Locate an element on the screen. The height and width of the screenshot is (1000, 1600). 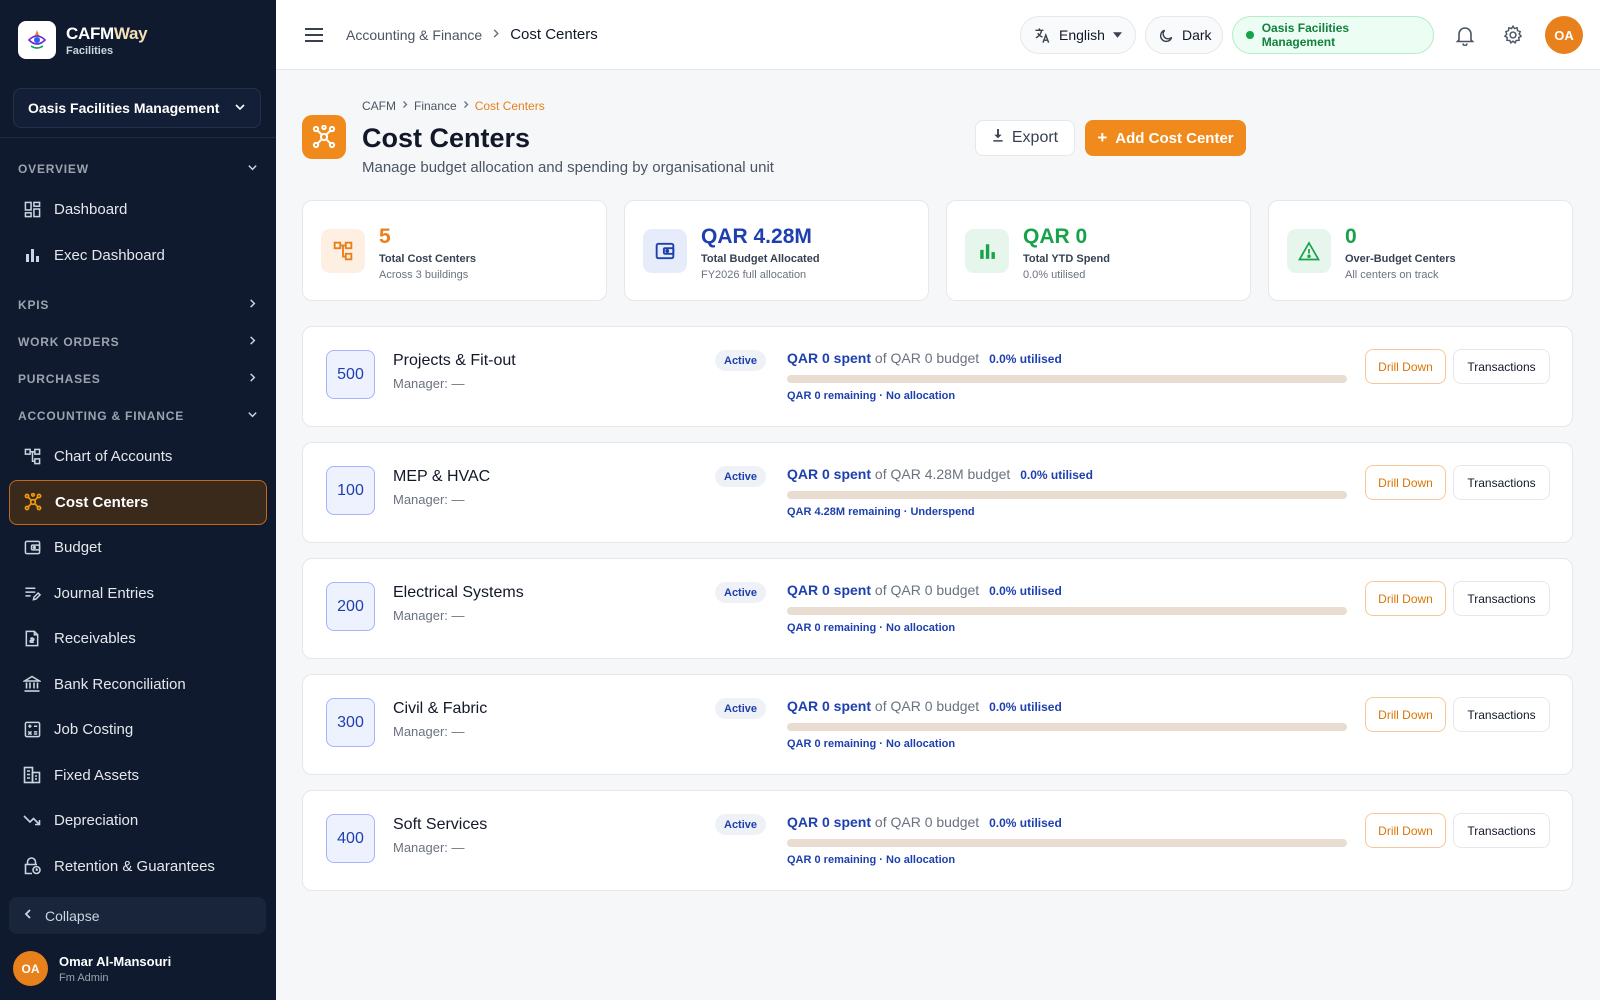
section-purchases: PURCHASES is located at coordinates (138, 378).